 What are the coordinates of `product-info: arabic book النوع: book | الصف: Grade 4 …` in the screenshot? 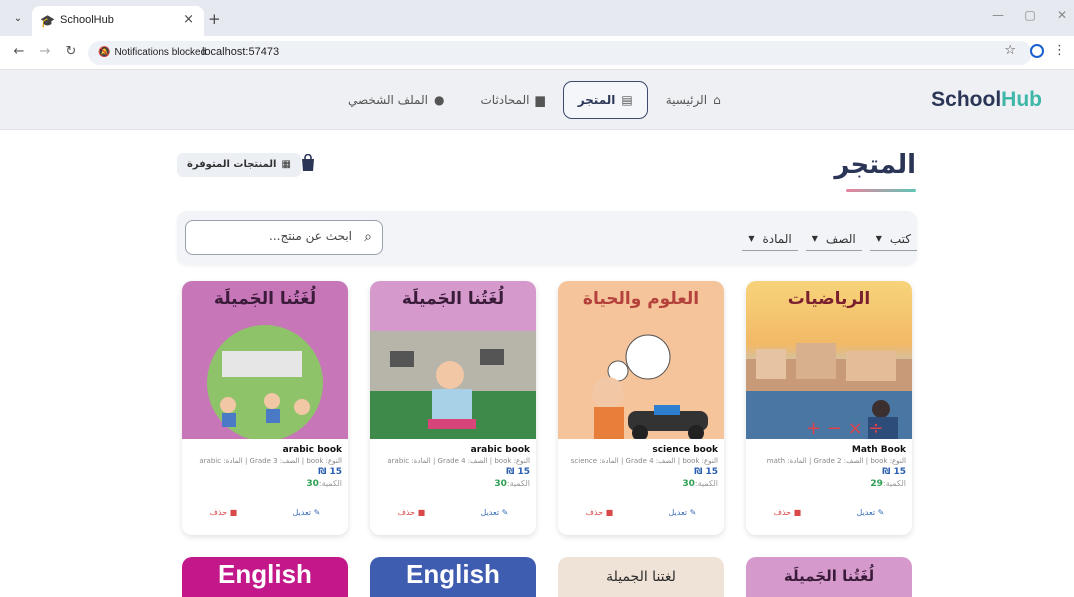 It's located at (453, 464).